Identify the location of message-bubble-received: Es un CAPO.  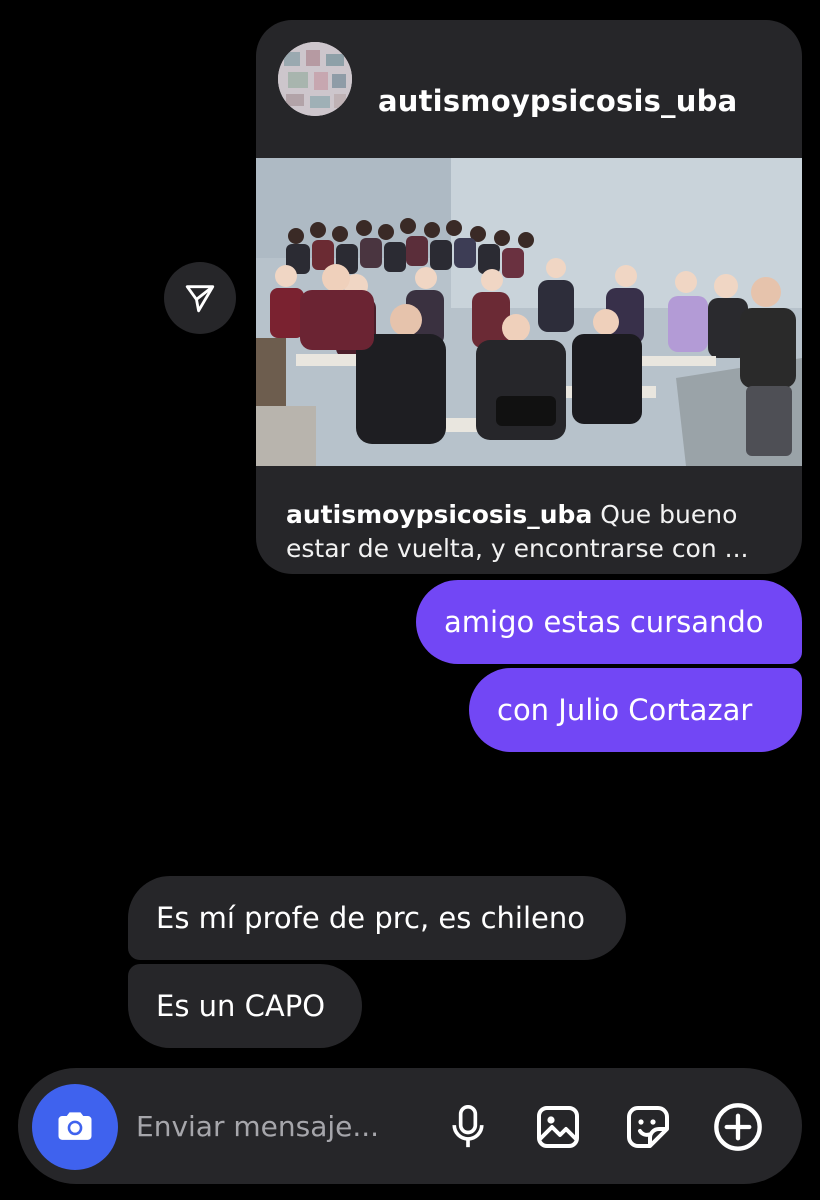
(245, 1006).